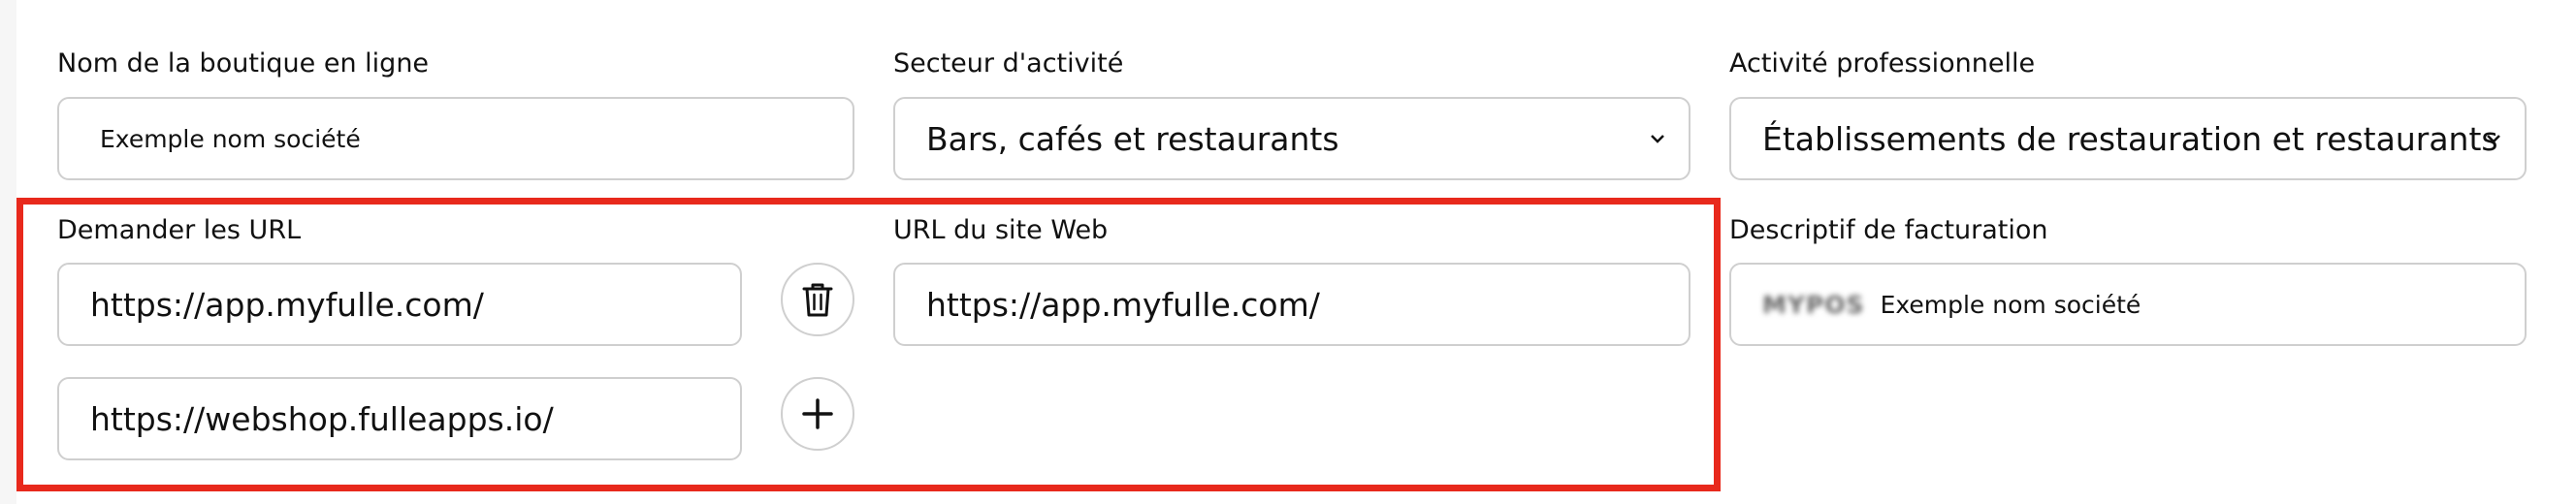  I want to click on remove-url-button, so click(817, 300).